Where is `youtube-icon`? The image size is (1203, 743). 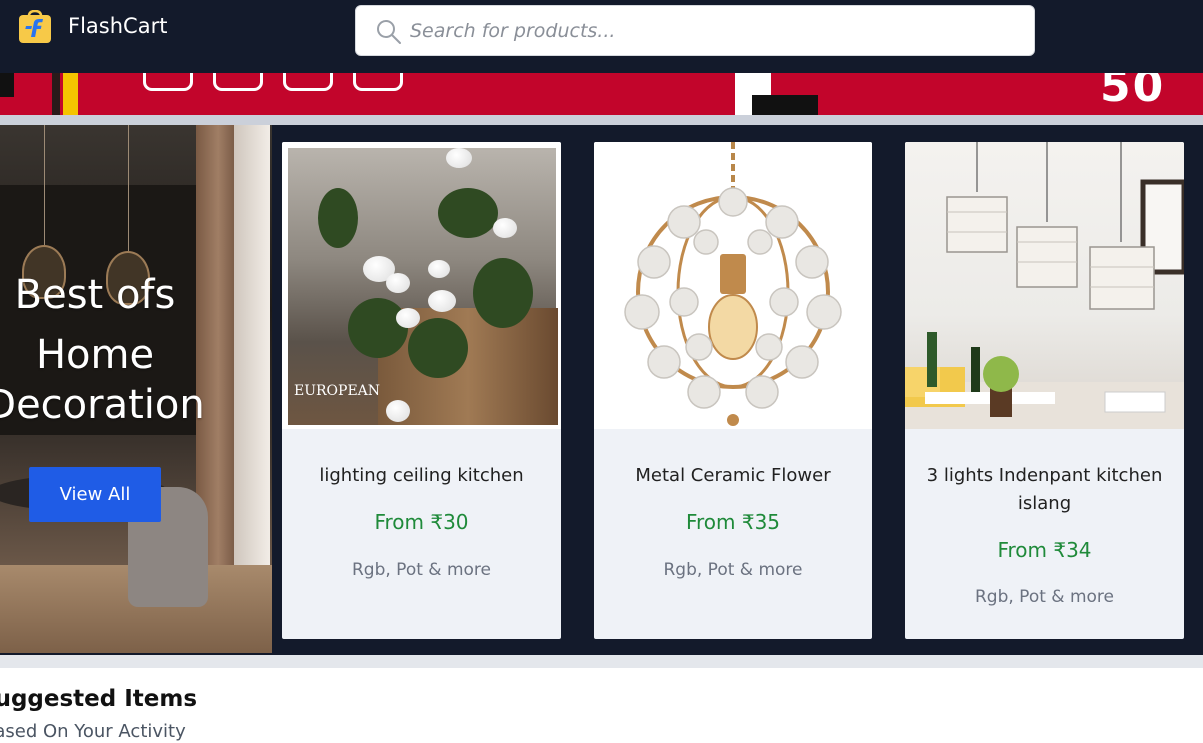 youtube-icon is located at coordinates (378, 82).